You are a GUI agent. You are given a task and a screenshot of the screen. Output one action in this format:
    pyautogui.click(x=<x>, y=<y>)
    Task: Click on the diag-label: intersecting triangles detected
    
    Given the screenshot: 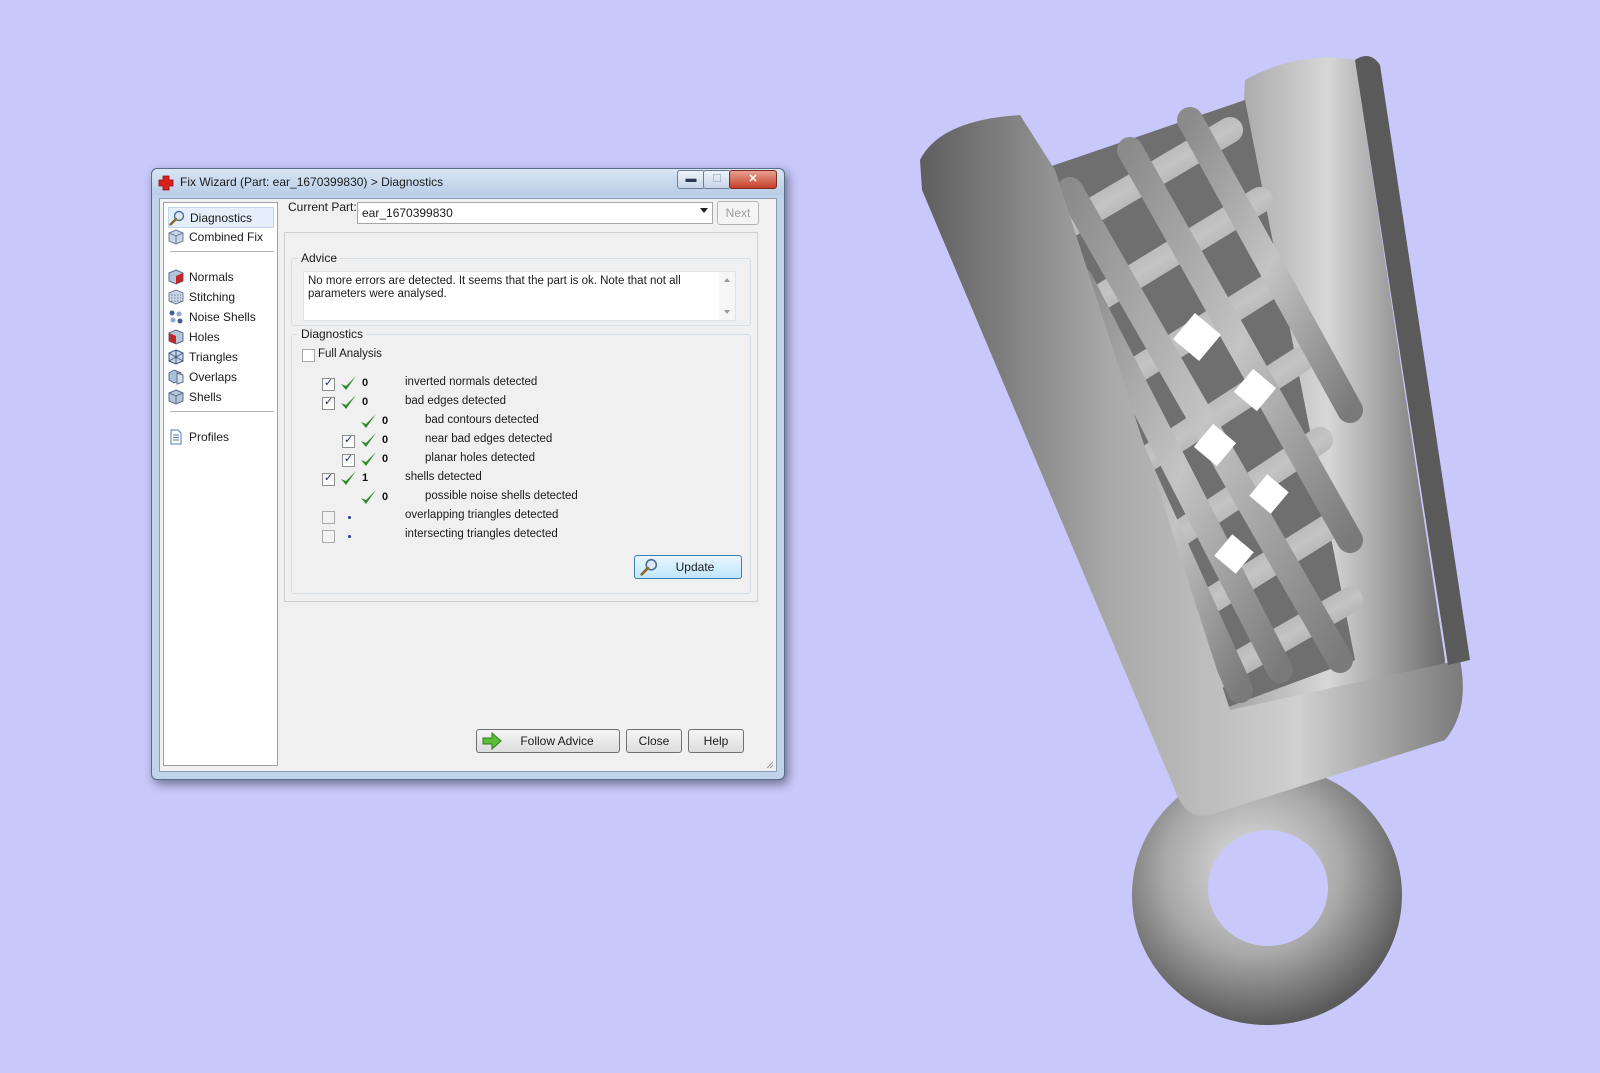 What is the action you would take?
    pyautogui.click(x=481, y=534)
    